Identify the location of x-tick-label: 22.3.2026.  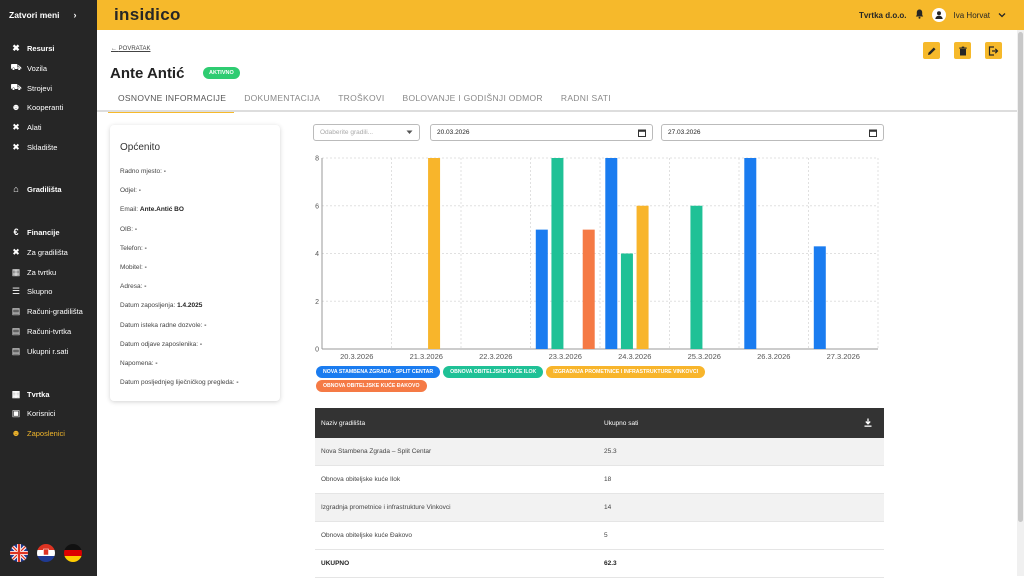
(495, 356).